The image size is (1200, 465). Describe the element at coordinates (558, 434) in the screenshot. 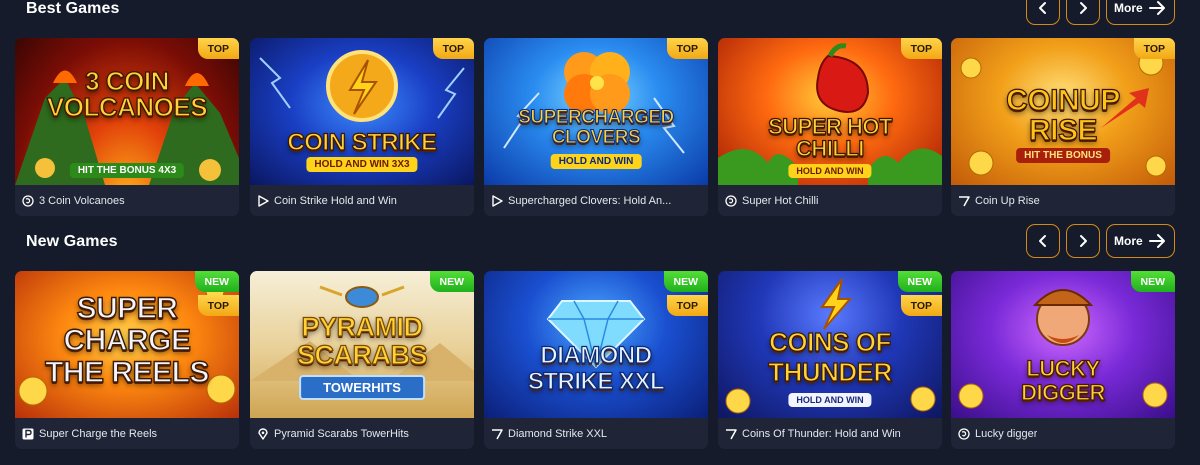

I see `game-name: Diamond Strike XXL` at that location.